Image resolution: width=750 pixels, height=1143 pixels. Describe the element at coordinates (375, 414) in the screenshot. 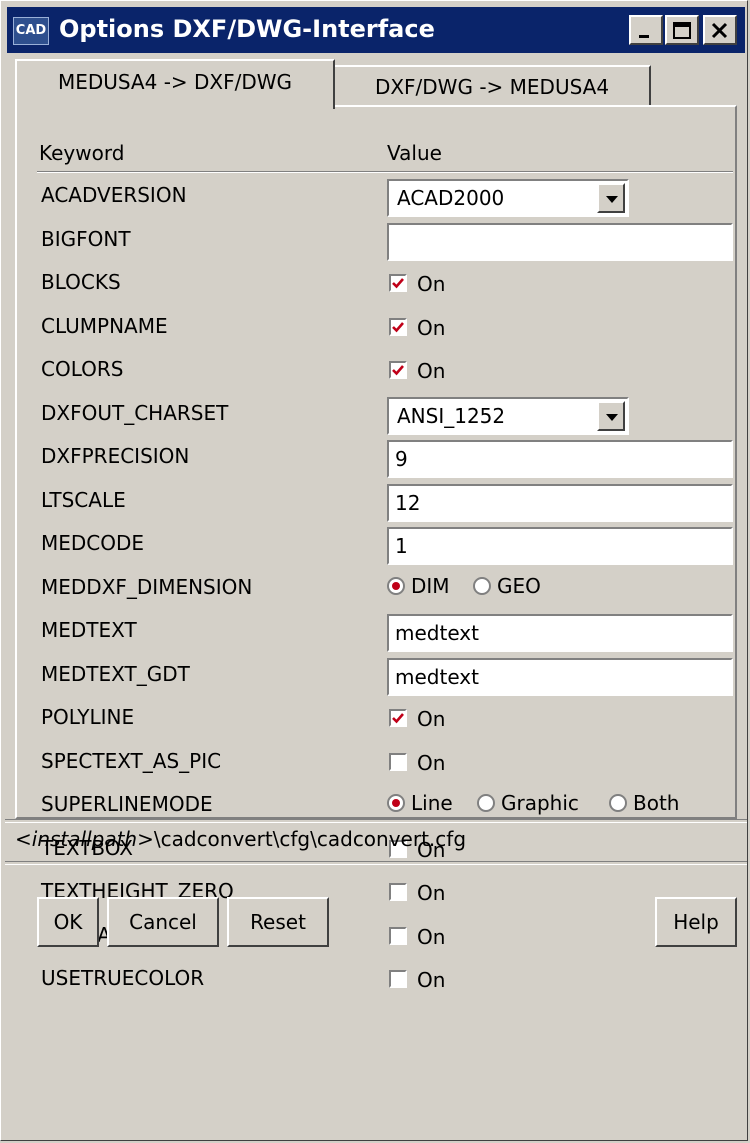

I see `option-row: DXFOUT_CHARSET ANSI_1252` at that location.